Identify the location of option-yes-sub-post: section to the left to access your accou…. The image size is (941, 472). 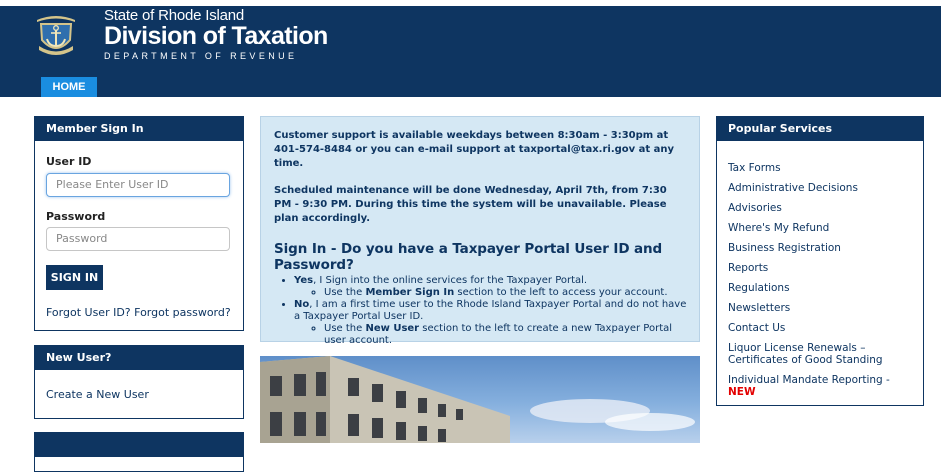
(561, 292).